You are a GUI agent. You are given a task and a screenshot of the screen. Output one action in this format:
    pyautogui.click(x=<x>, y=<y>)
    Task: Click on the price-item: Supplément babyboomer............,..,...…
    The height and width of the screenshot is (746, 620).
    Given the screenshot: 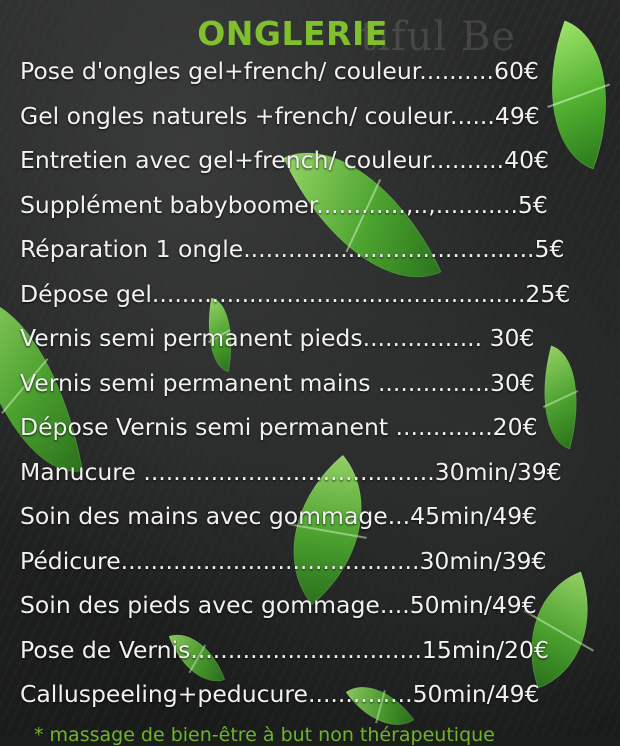 What is the action you would take?
    pyautogui.click(x=284, y=204)
    